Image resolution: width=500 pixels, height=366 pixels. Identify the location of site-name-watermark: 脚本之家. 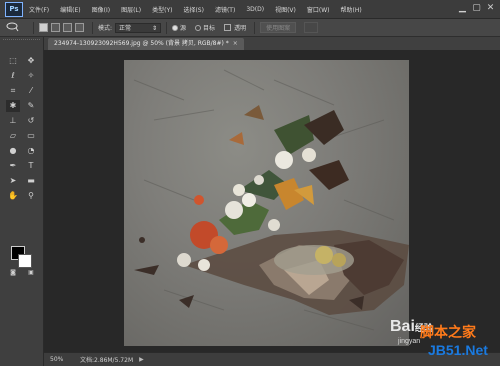
(448, 332).